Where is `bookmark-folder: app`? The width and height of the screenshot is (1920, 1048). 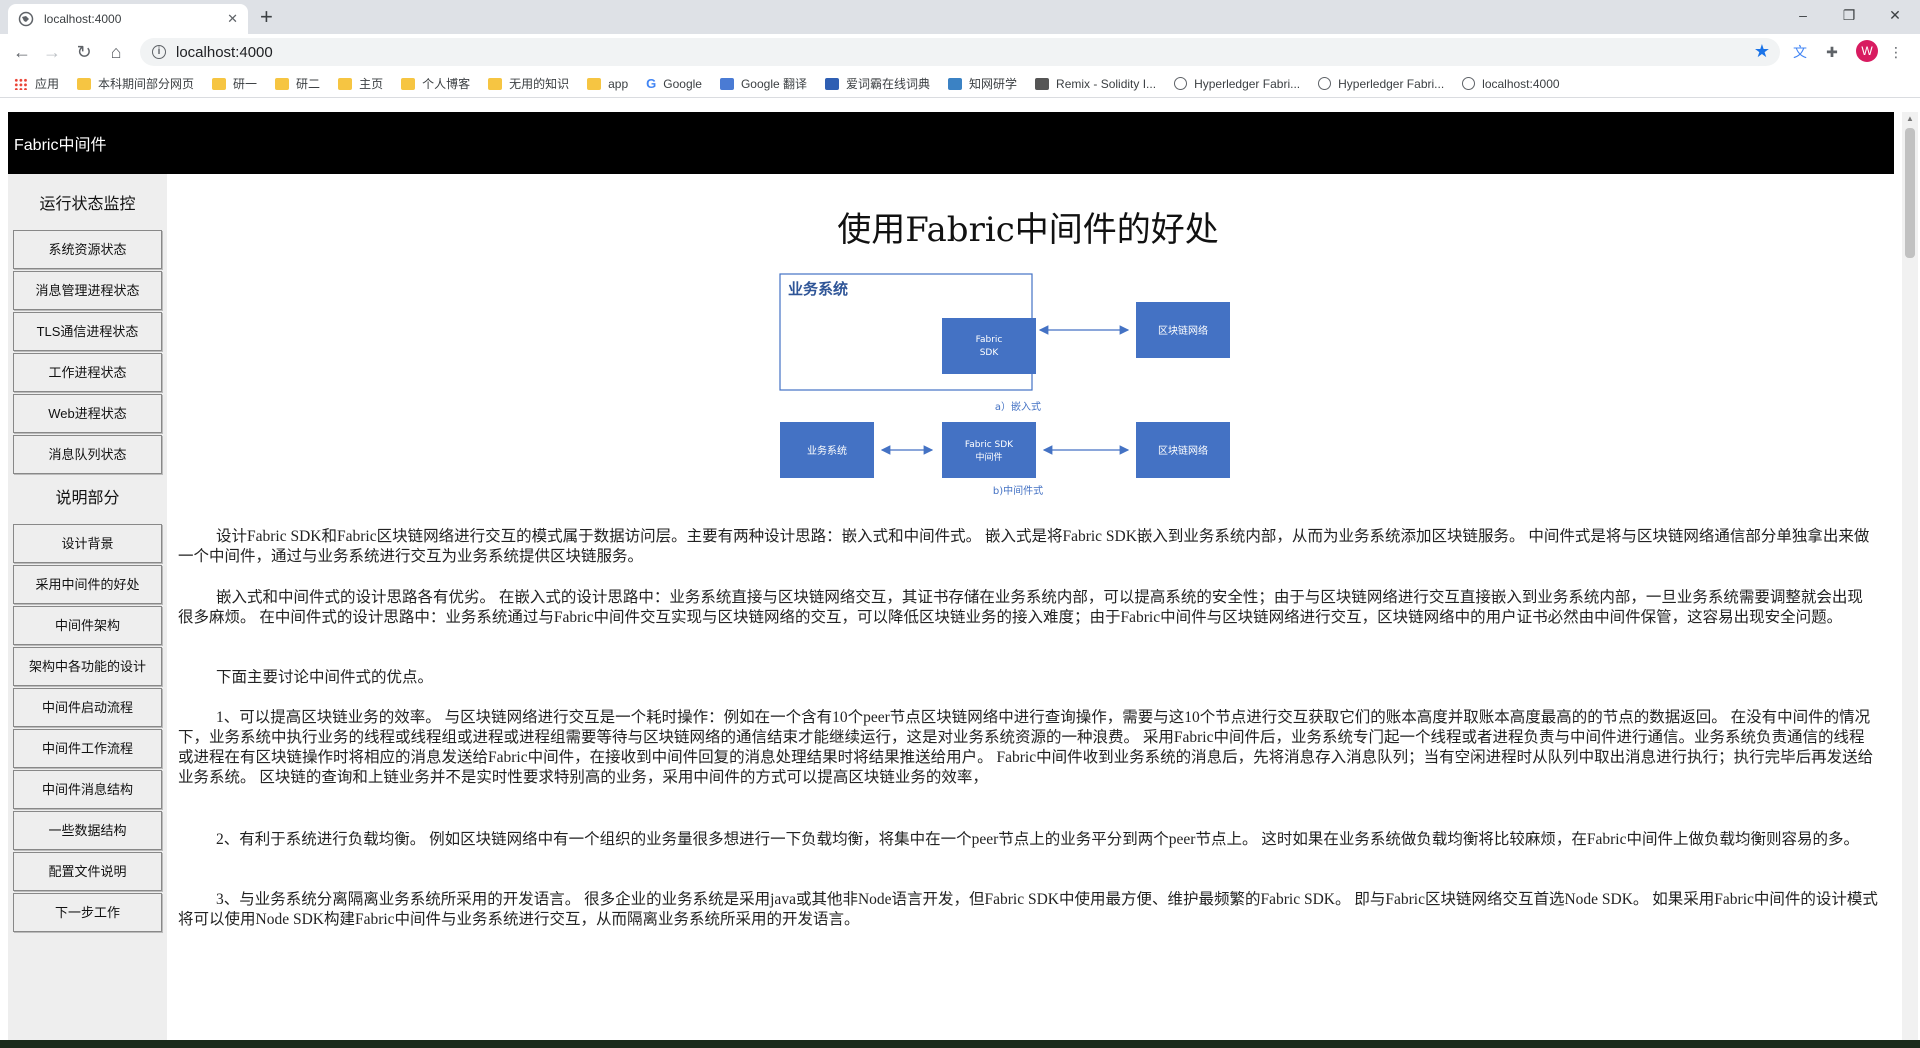 bookmark-folder: app is located at coordinates (607, 84).